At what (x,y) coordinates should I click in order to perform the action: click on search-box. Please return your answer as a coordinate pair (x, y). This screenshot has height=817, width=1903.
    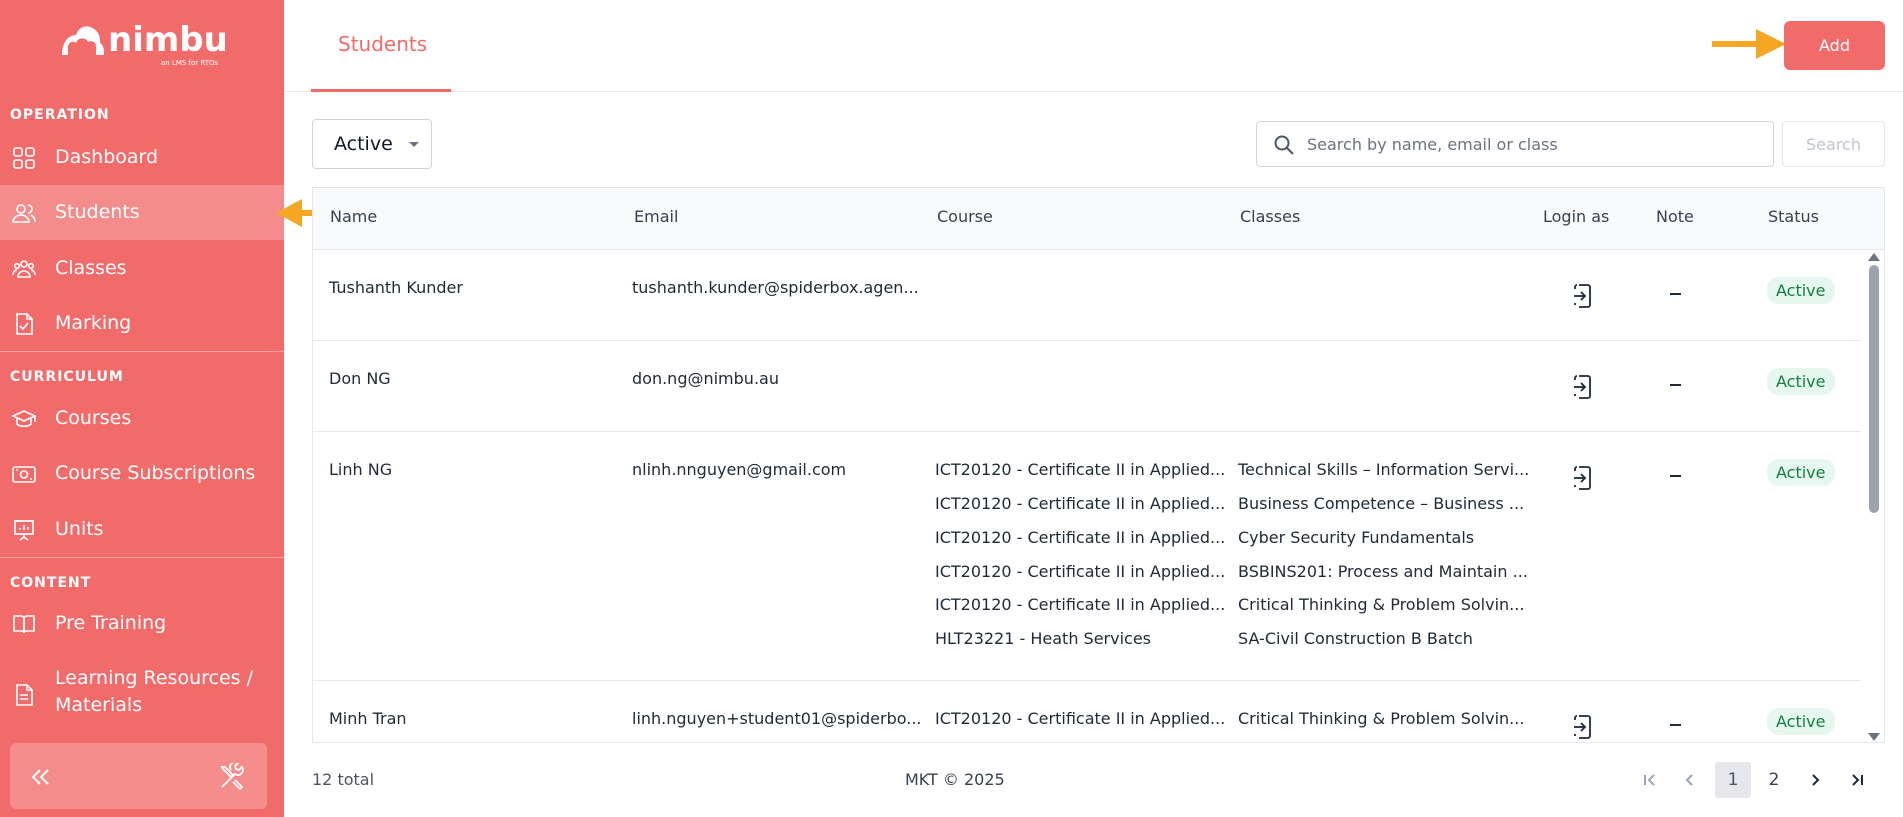
    Looking at the image, I should click on (1515, 144).